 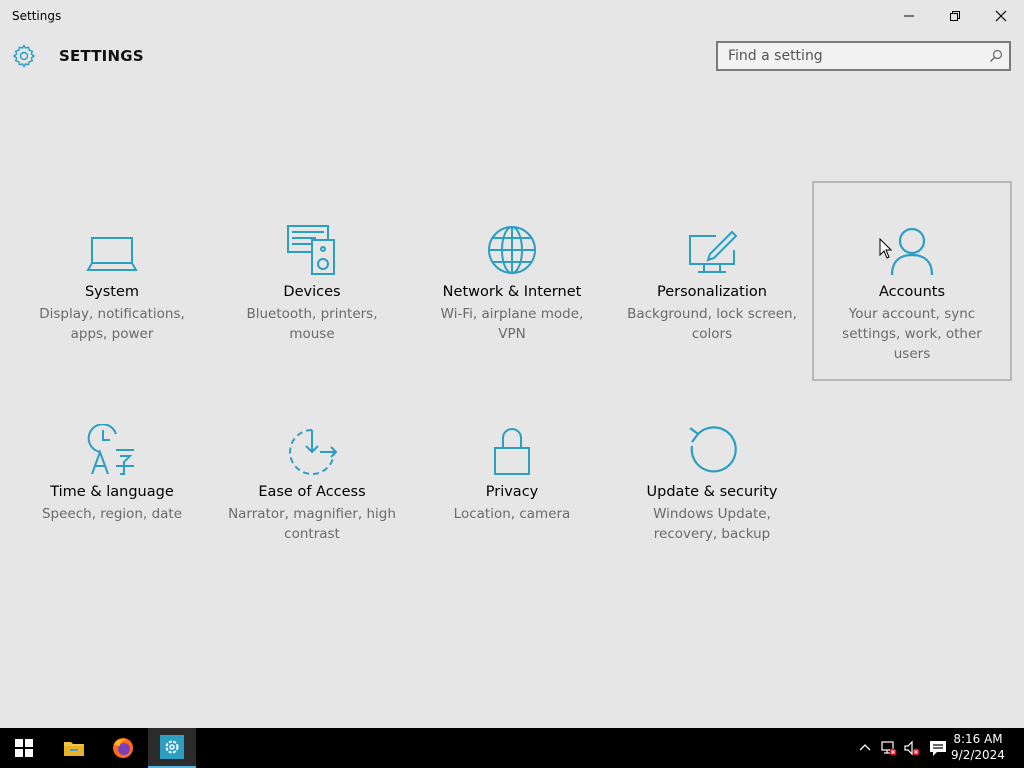 What do you see at coordinates (312, 492) in the screenshot?
I see `tile-label: Ease of Access` at bounding box center [312, 492].